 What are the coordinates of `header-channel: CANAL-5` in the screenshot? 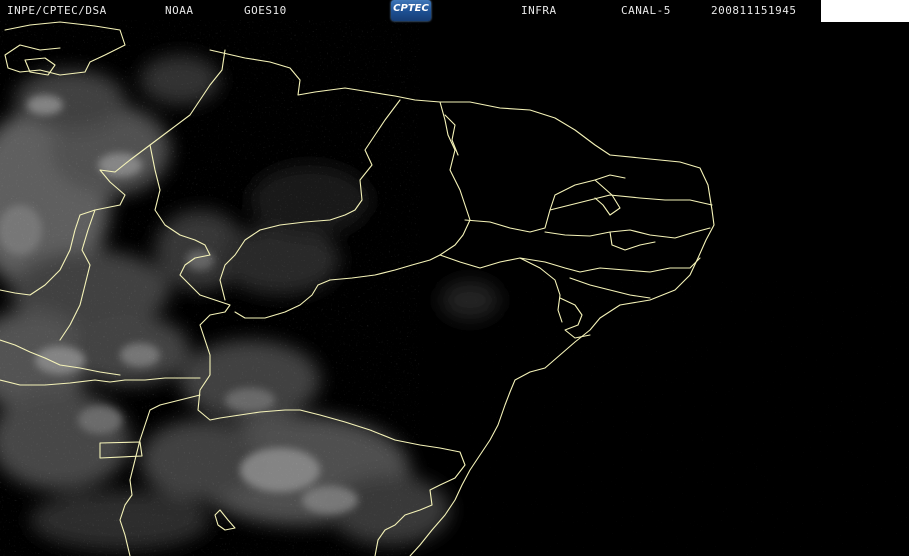 It's located at (646, 10).